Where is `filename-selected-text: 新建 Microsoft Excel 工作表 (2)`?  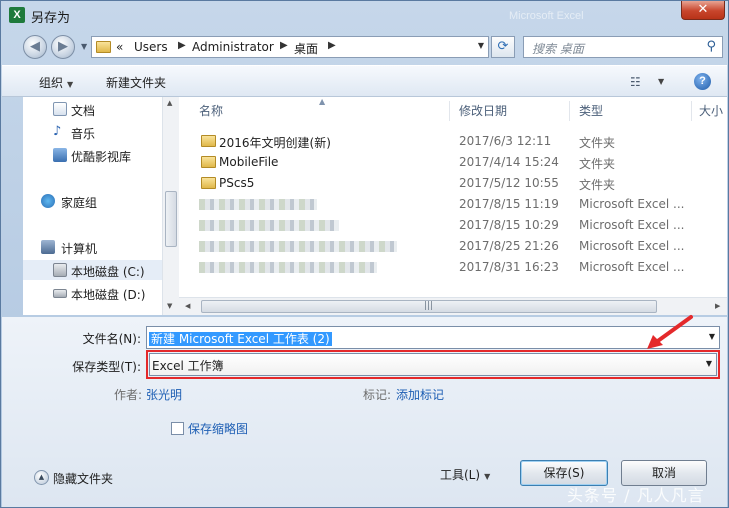
filename-selected-text: 新建 Microsoft Excel 工作表 (2) is located at coordinates (240, 339).